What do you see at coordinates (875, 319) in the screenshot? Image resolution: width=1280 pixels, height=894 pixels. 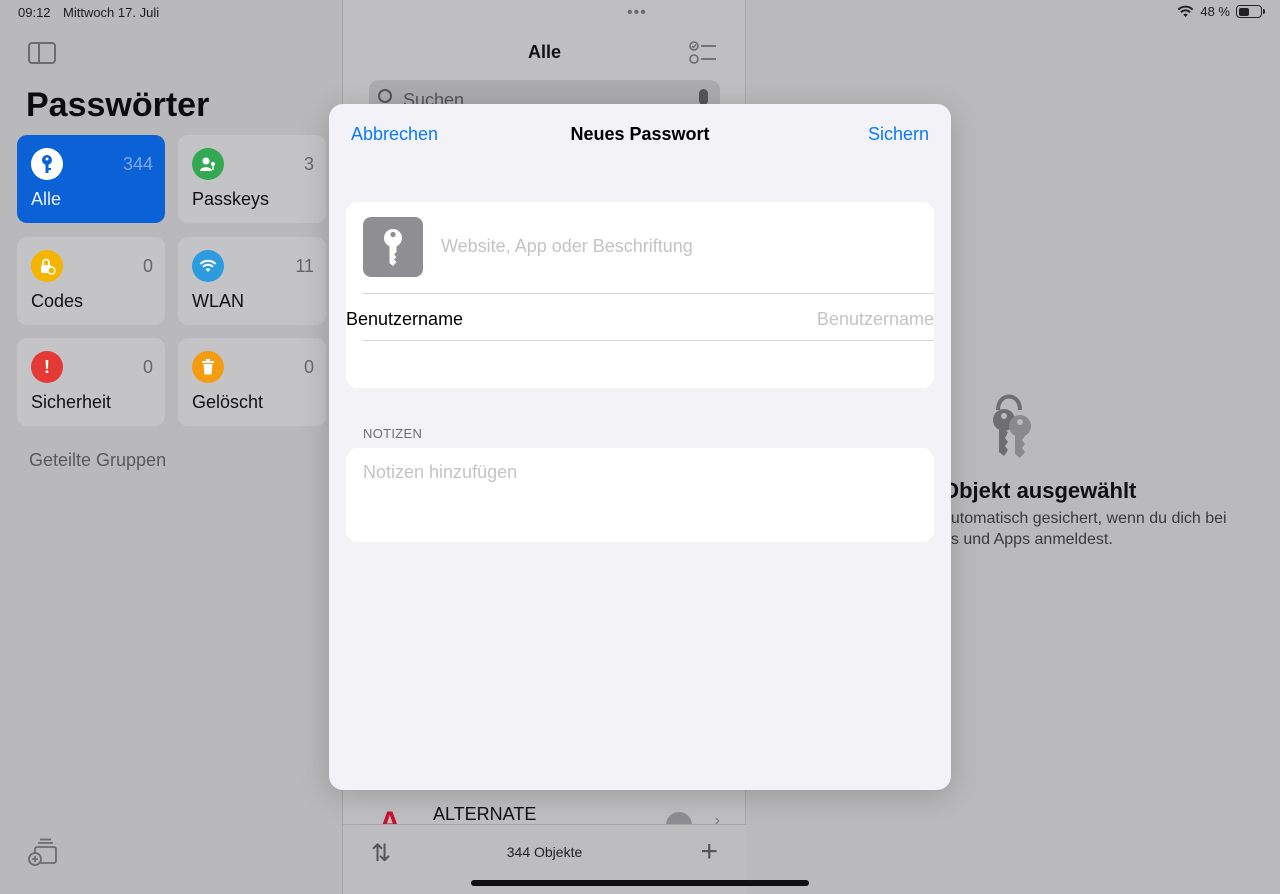 I see `username-field: Benutzername` at bounding box center [875, 319].